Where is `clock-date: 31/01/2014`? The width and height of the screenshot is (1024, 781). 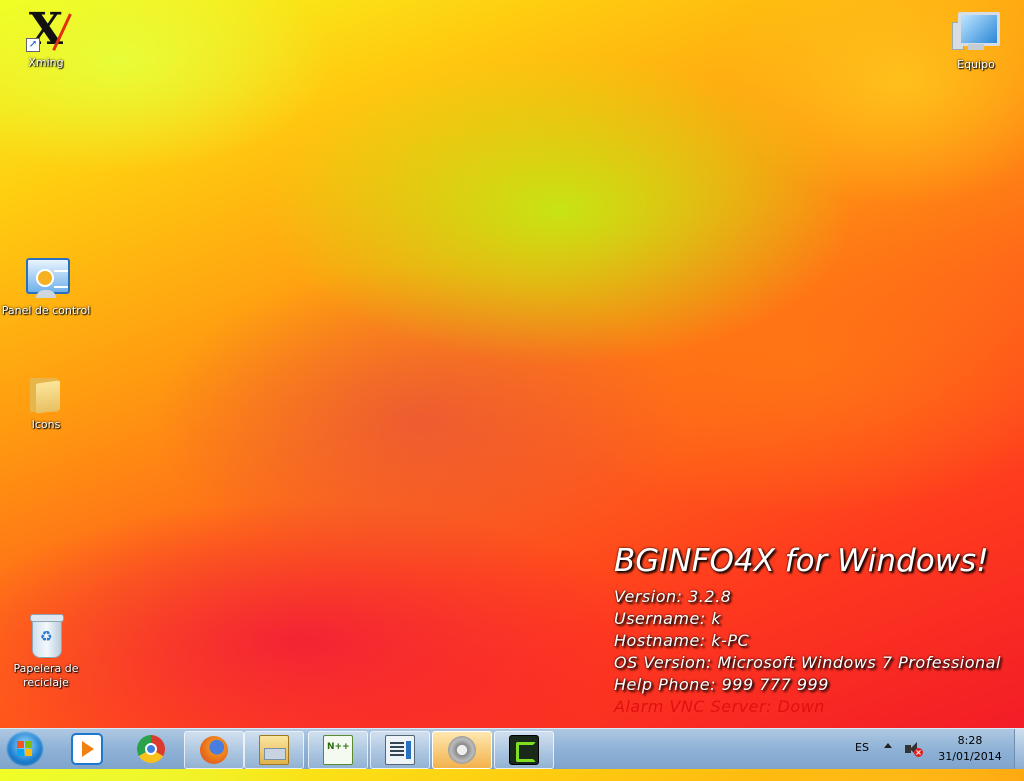
clock-date: 31/01/2014 is located at coordinates (970, 756).